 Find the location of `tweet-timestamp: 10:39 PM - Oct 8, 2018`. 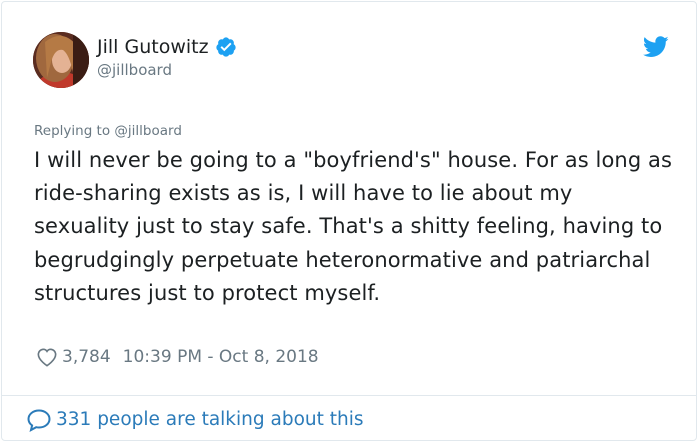

tweet-timestamp: 10:39 PM - Oct 8, 2018 is located at coordinates (221, 357).